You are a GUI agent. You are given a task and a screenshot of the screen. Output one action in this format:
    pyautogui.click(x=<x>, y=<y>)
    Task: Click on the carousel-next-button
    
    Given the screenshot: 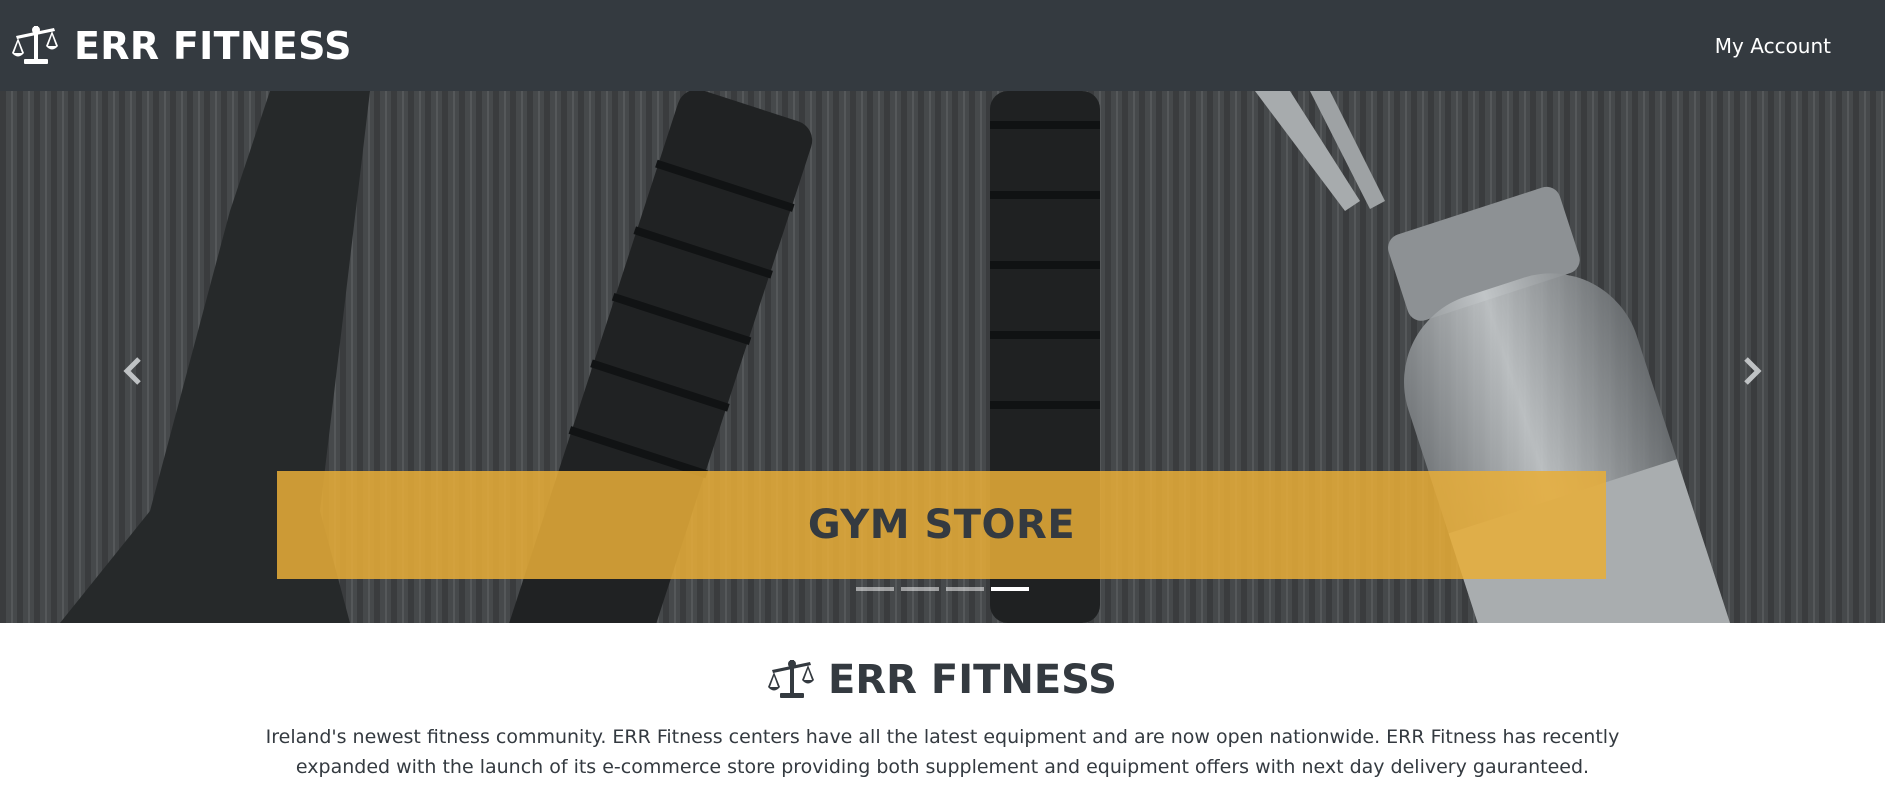 What is the action you would take?
    pyautogui.click(x=1751, y=371)
    